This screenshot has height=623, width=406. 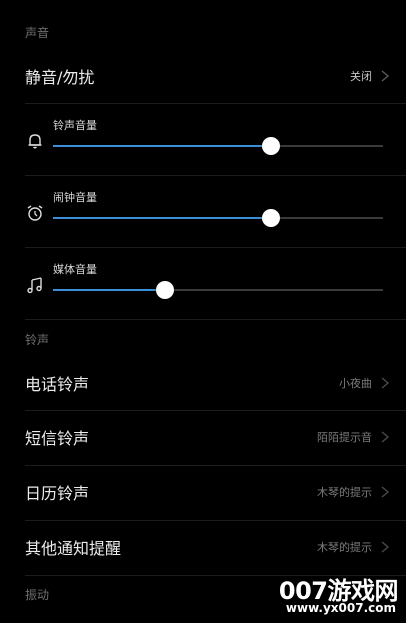 I want to click on ringtone-label-other-notifications: 其他通知提醒, so click(x=73, y=548).